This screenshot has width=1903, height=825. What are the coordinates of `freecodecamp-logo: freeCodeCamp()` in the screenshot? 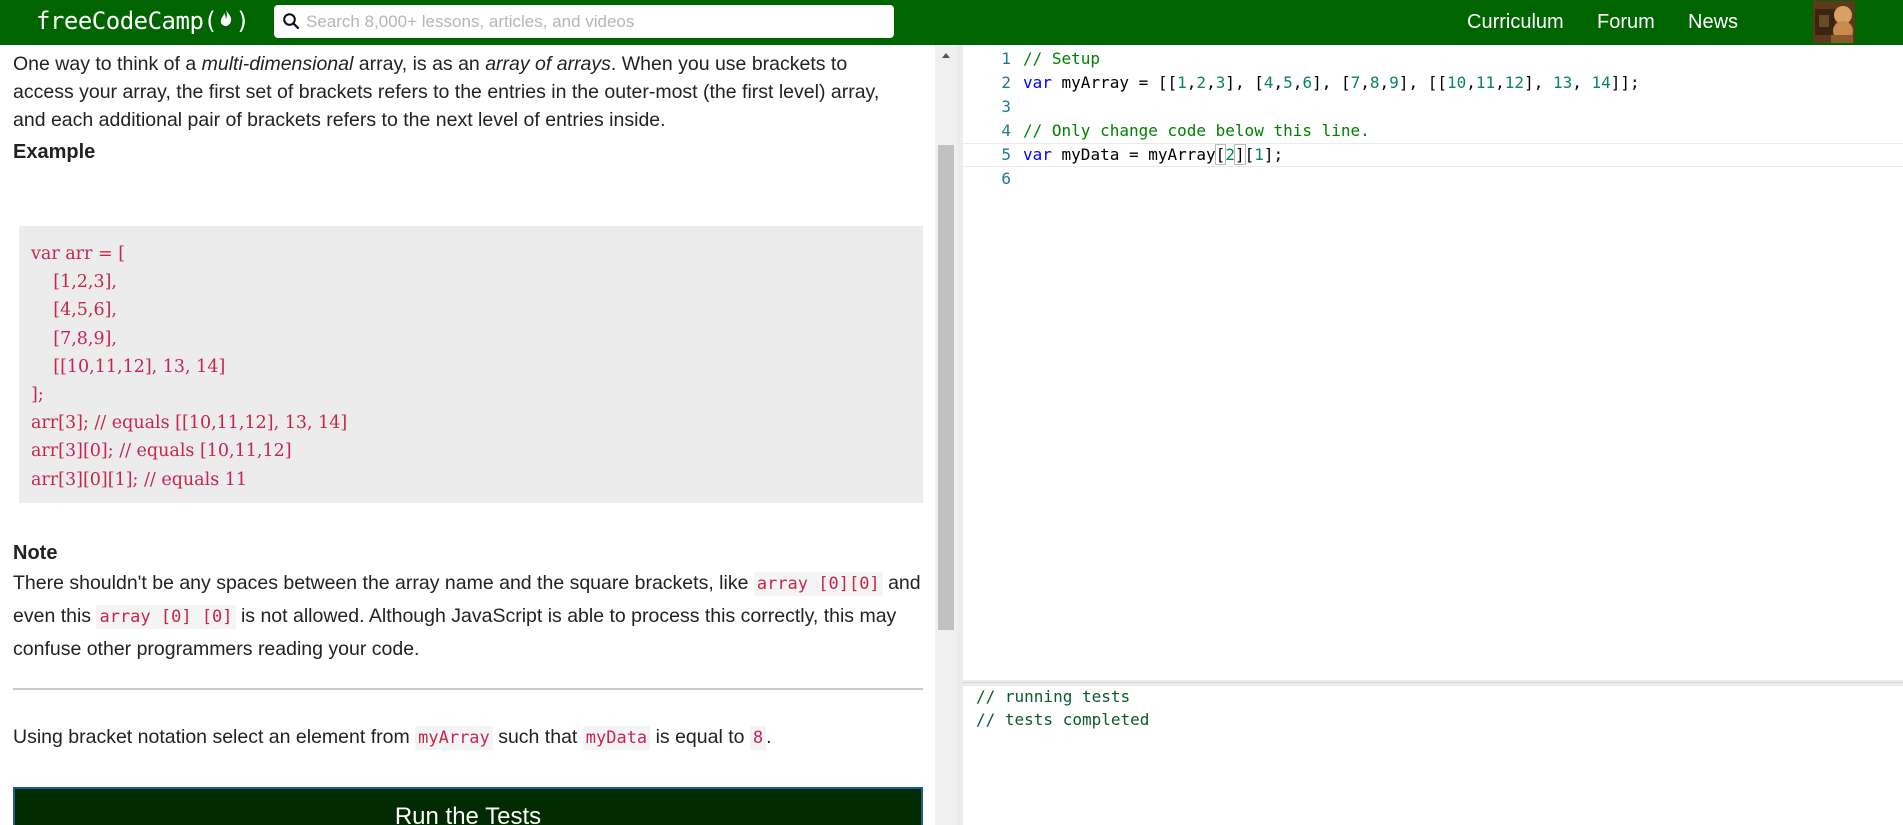 It's located at (143, 21).